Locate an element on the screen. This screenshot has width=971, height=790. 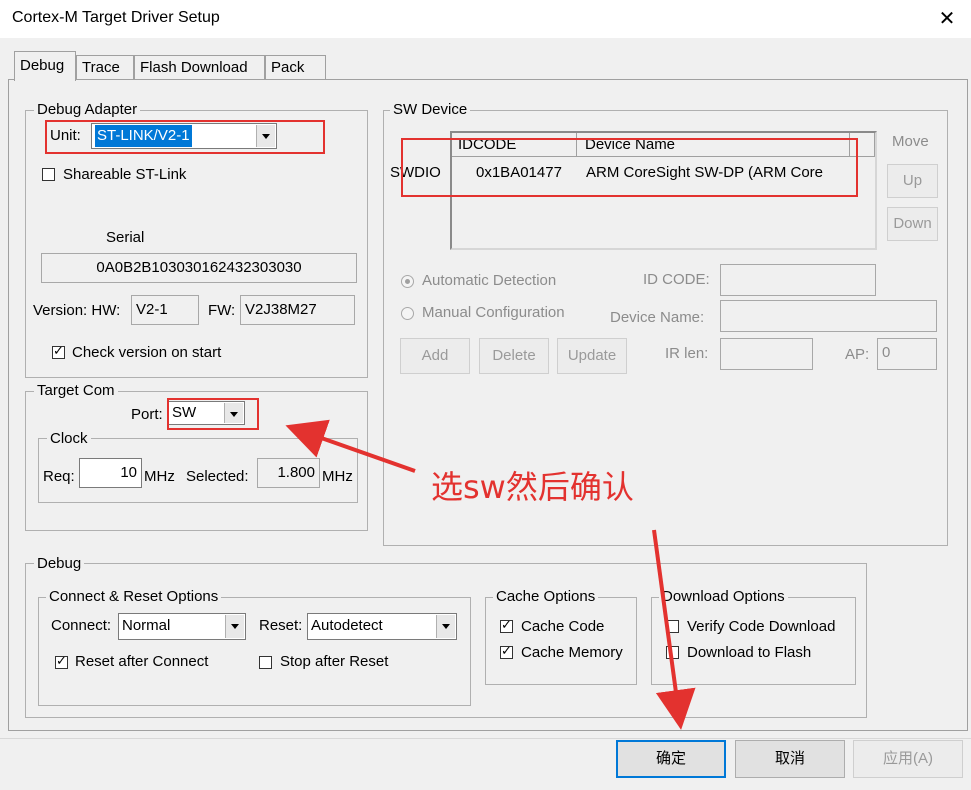
arrow-to-port is located at coordinates (350, 446).